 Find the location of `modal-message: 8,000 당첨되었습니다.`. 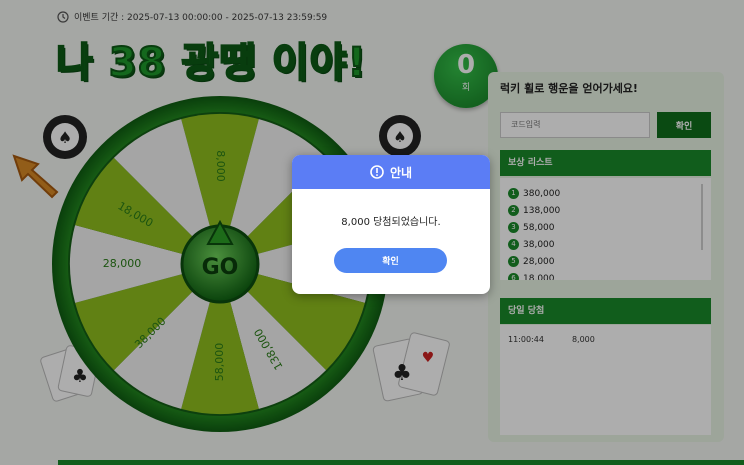

modal-message: 8,000 당첨되었습니다. is located at coordinates (391, 222).